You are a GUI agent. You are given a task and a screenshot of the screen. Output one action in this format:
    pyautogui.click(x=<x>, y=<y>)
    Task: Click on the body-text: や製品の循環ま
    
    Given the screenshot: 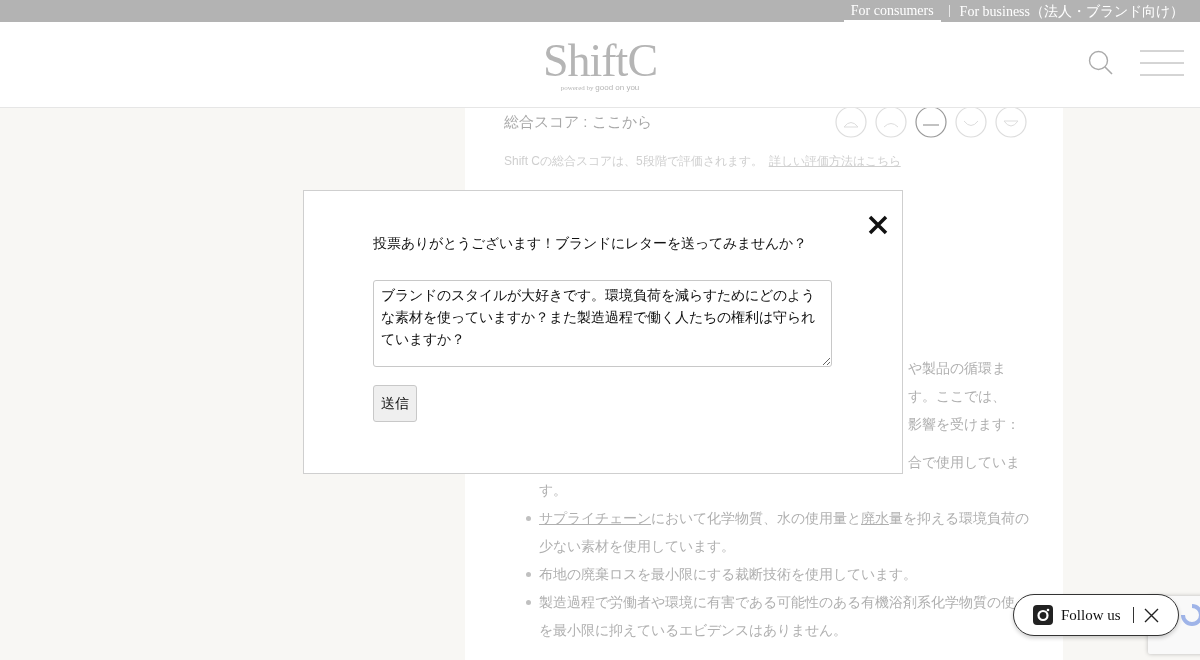 What is the action you would take?
    pyautogui.click(x=957, y=368)
    